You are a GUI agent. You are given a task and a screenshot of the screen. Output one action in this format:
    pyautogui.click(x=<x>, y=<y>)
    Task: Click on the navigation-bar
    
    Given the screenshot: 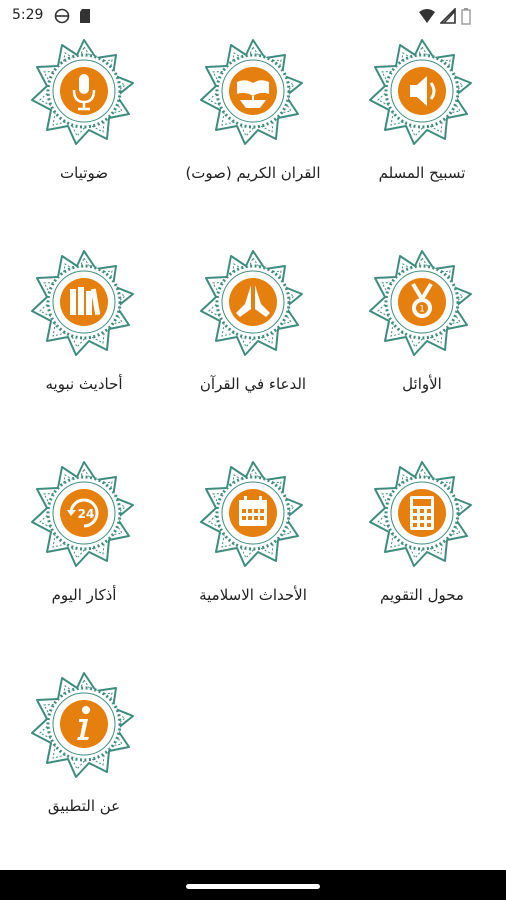 What is the action you would take?
    pyautogui.click(x=253, y=885)
    